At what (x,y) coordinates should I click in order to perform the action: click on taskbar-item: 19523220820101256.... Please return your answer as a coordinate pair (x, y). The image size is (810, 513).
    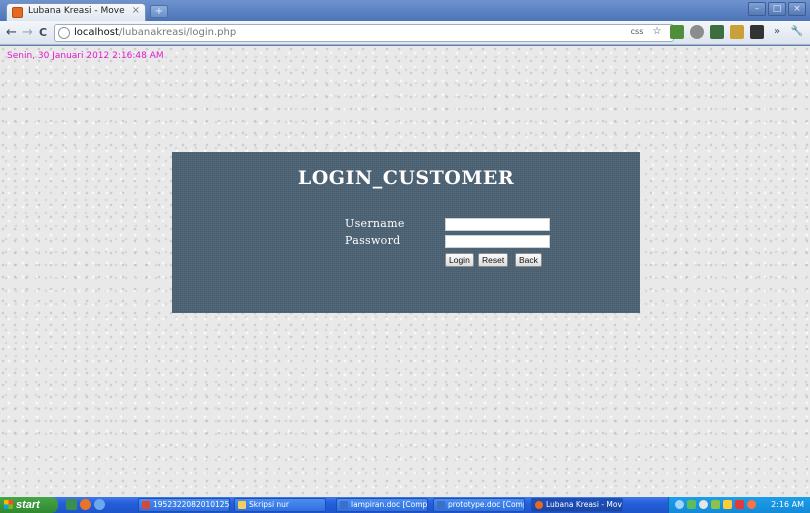
    Looking at the image, I should click on (184, 505).